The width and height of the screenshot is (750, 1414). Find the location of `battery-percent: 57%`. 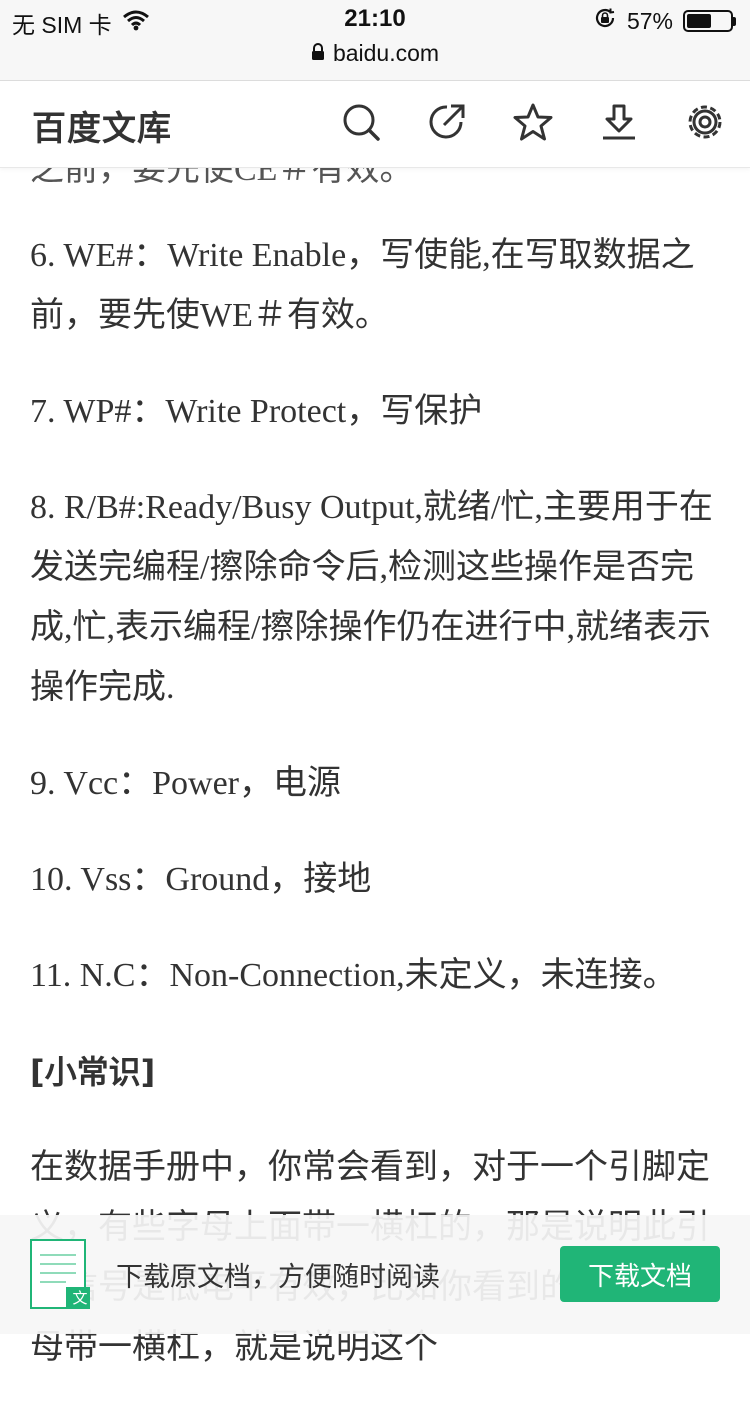

battery-percent: 57% is located at coordinates (649, 20).